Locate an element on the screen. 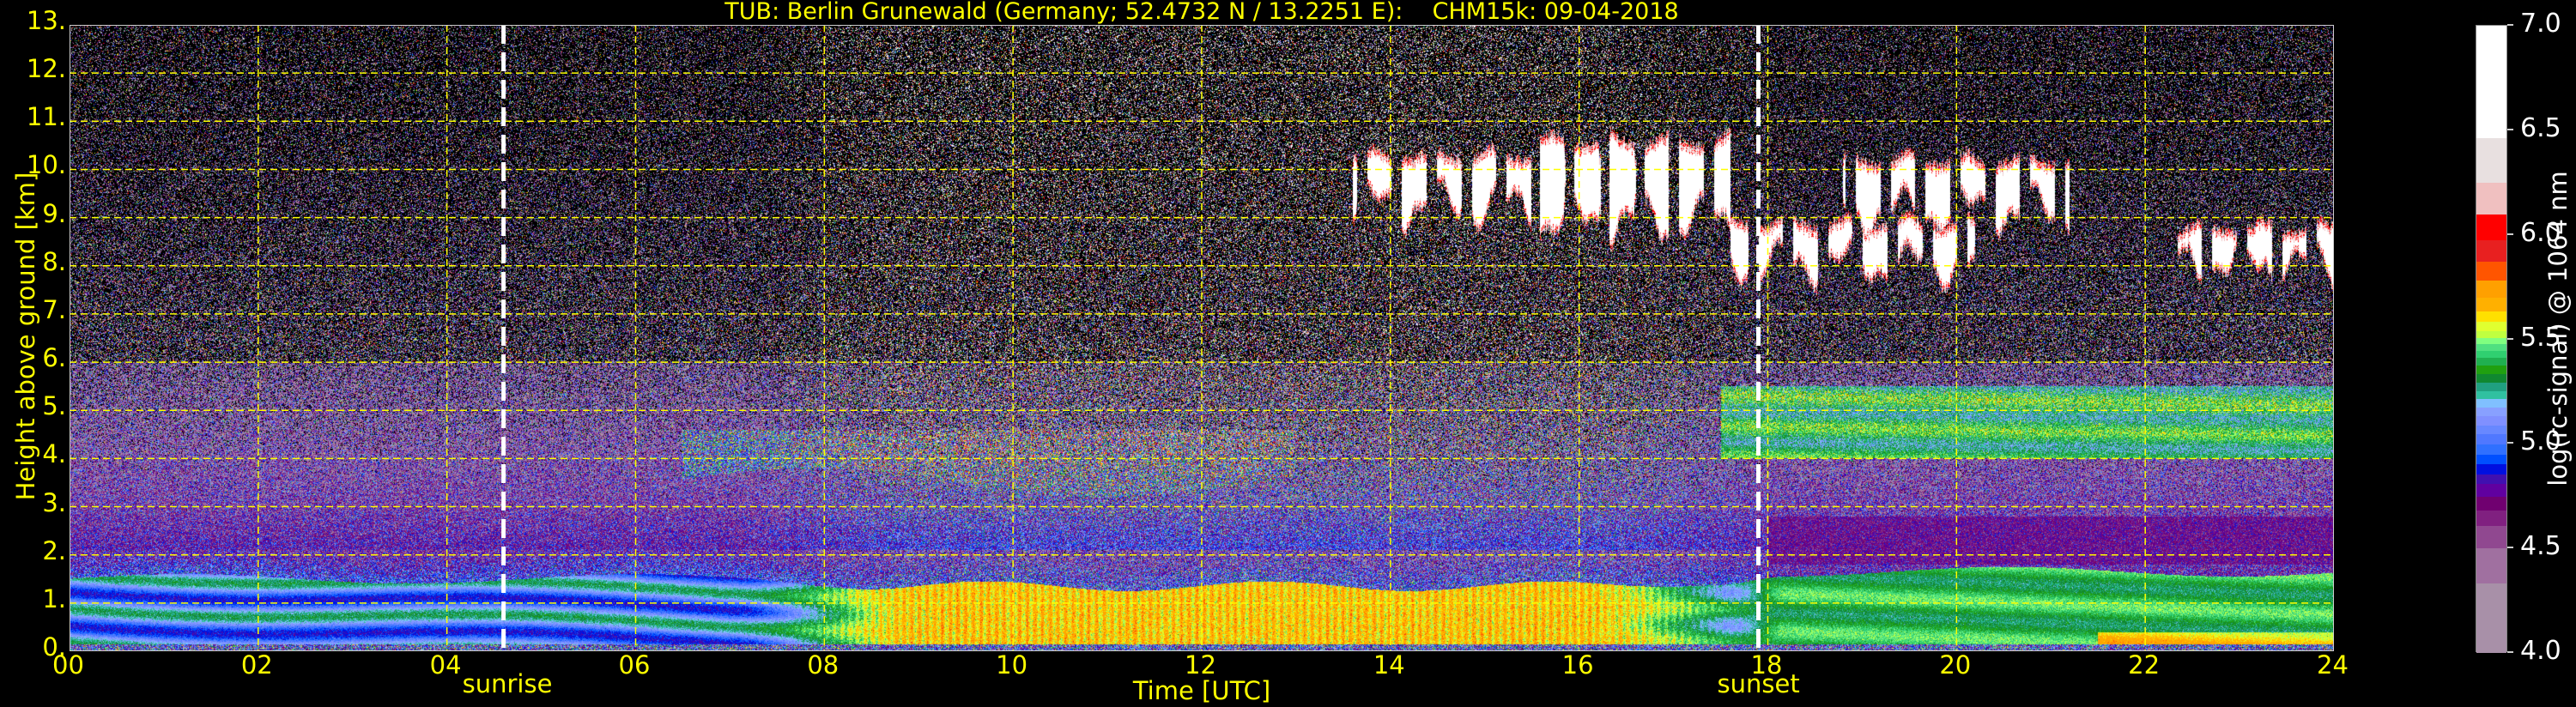 Image resolution: width=2576 pixels, height=707 pixels. y-tick-label: 11. is located at coordinates (46, 117).